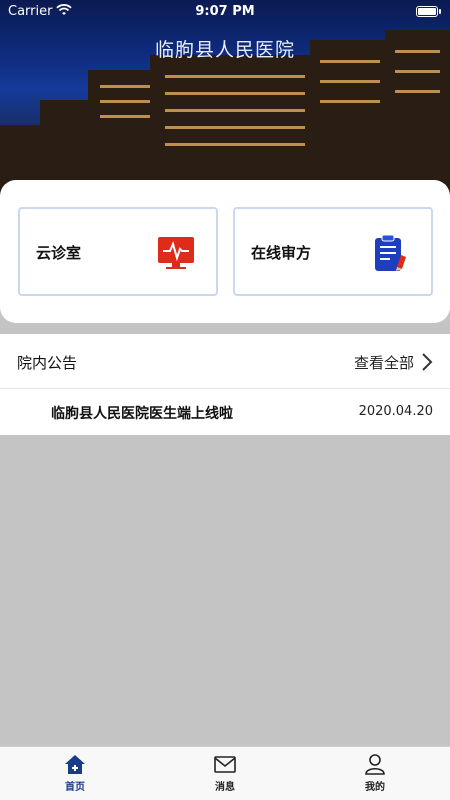 The width and height of the screenshot is (450, 800). I want to click on announcements-title: 院内公告, so click(47, 363).